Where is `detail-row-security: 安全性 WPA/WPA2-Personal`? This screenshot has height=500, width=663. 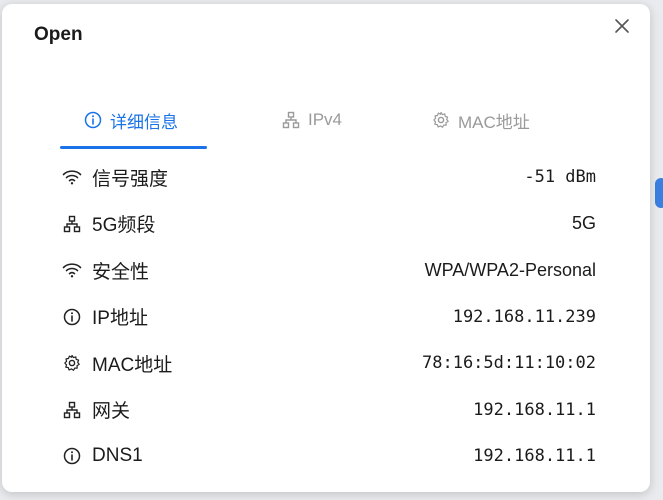 detail-row-security: 安全性 WPA/WPA2-Personal is located at coordinates (330, 270).